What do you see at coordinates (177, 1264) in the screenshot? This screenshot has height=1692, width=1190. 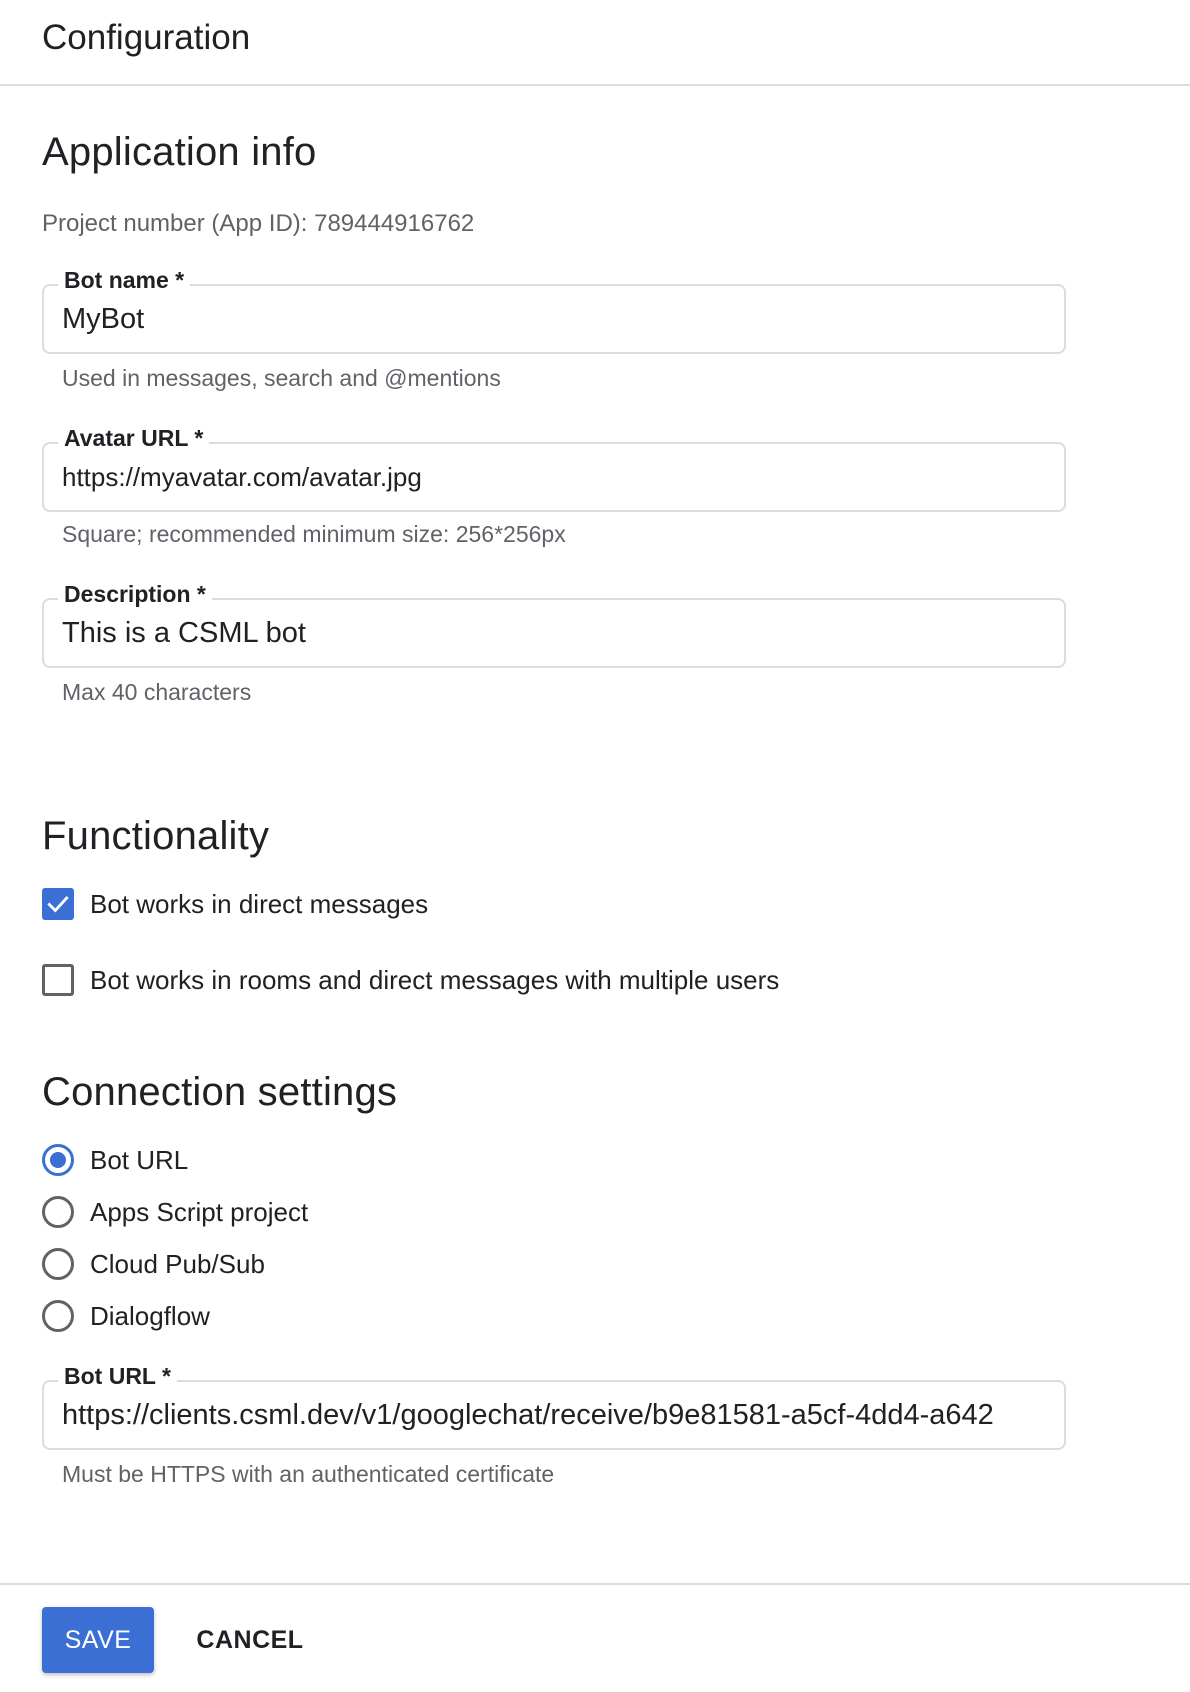 I see `radio-label: Cloud Pub/Sub` at bounding box center [177, 1264].